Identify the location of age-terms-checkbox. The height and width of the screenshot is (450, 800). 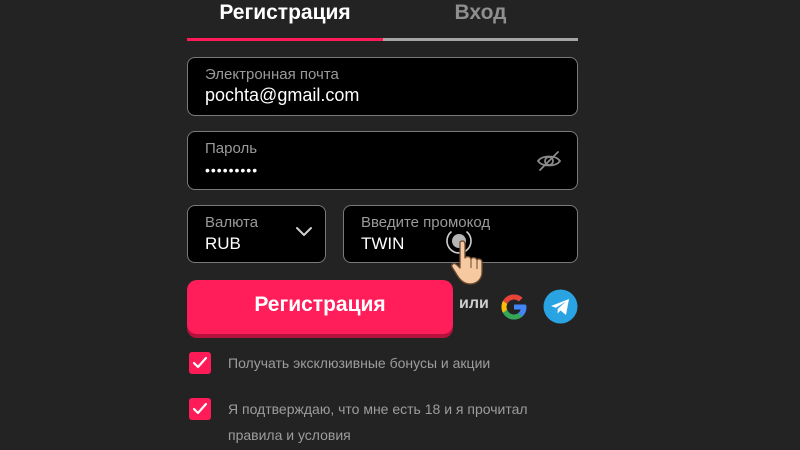
(200, 409).